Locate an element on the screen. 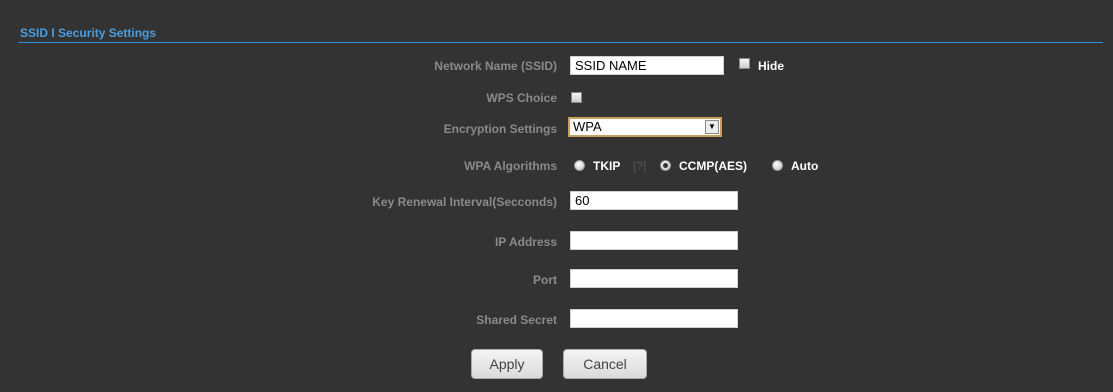 This screenshot has width=1113, height=392. radio-ccmp-label: CCMP(AES) is located at coordinates (713, 166).